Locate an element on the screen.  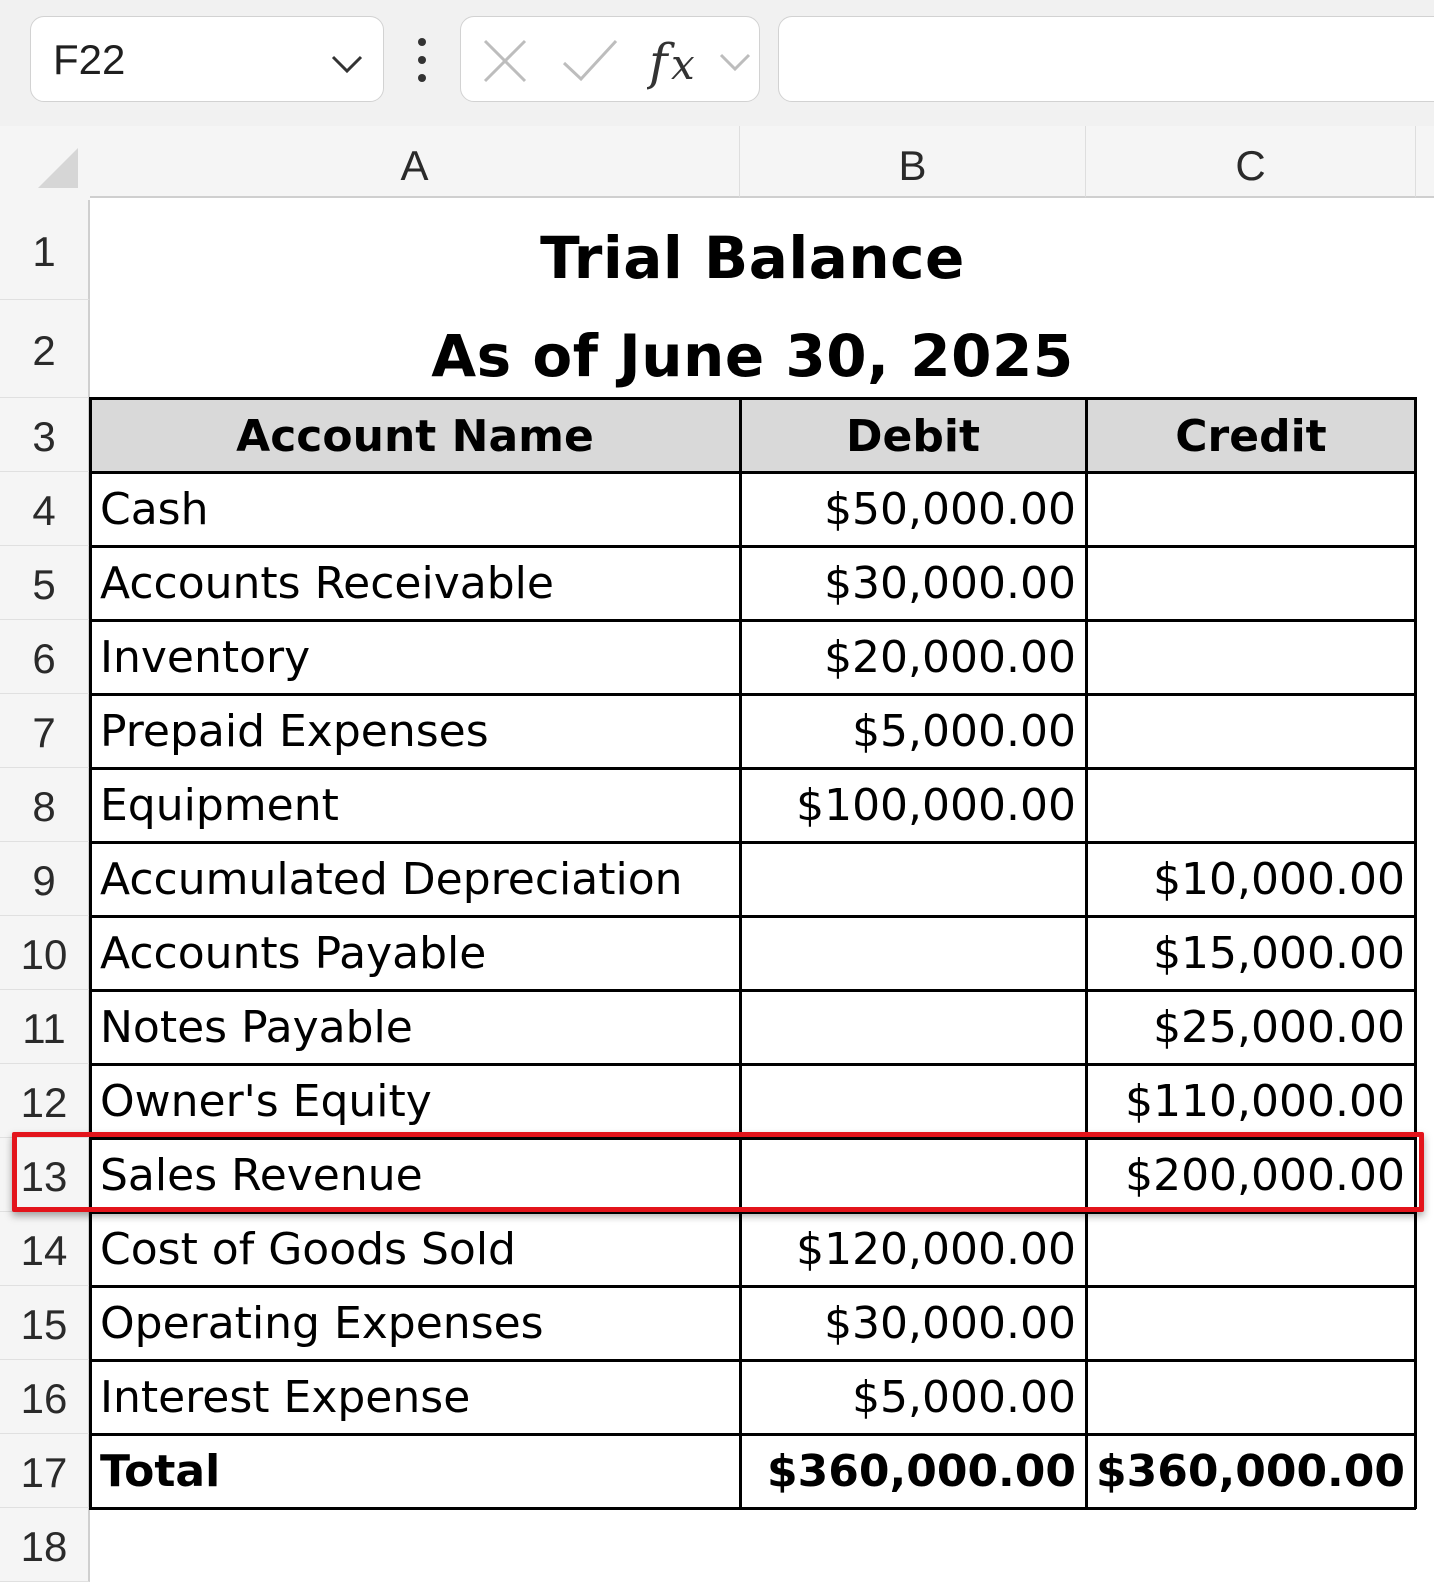
sheet-subtitle: As of June 30, 2025 is located at coordinates (752, 356).